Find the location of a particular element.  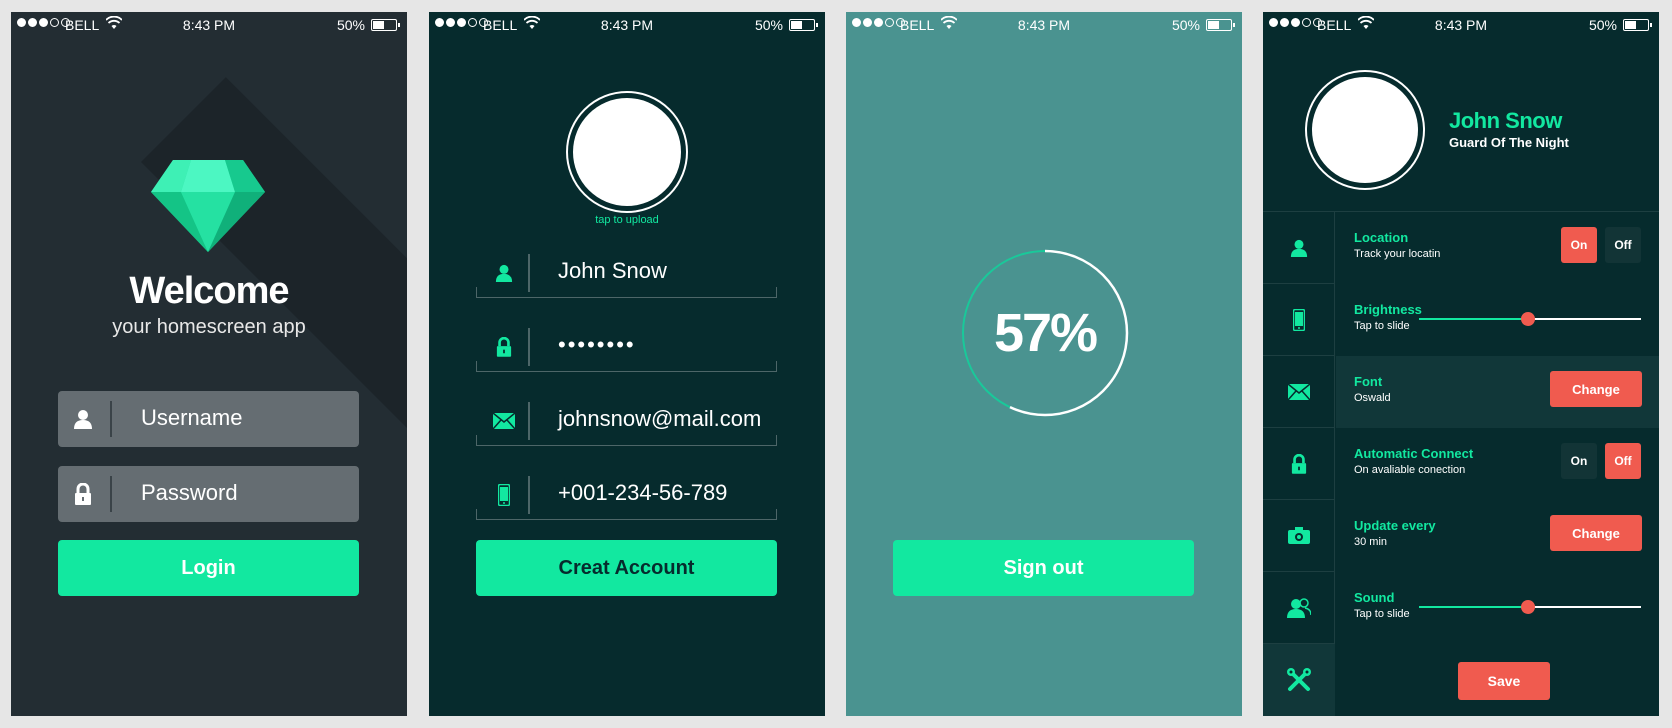

create-account-button: Creat Account is located at coordinates (626, 568).